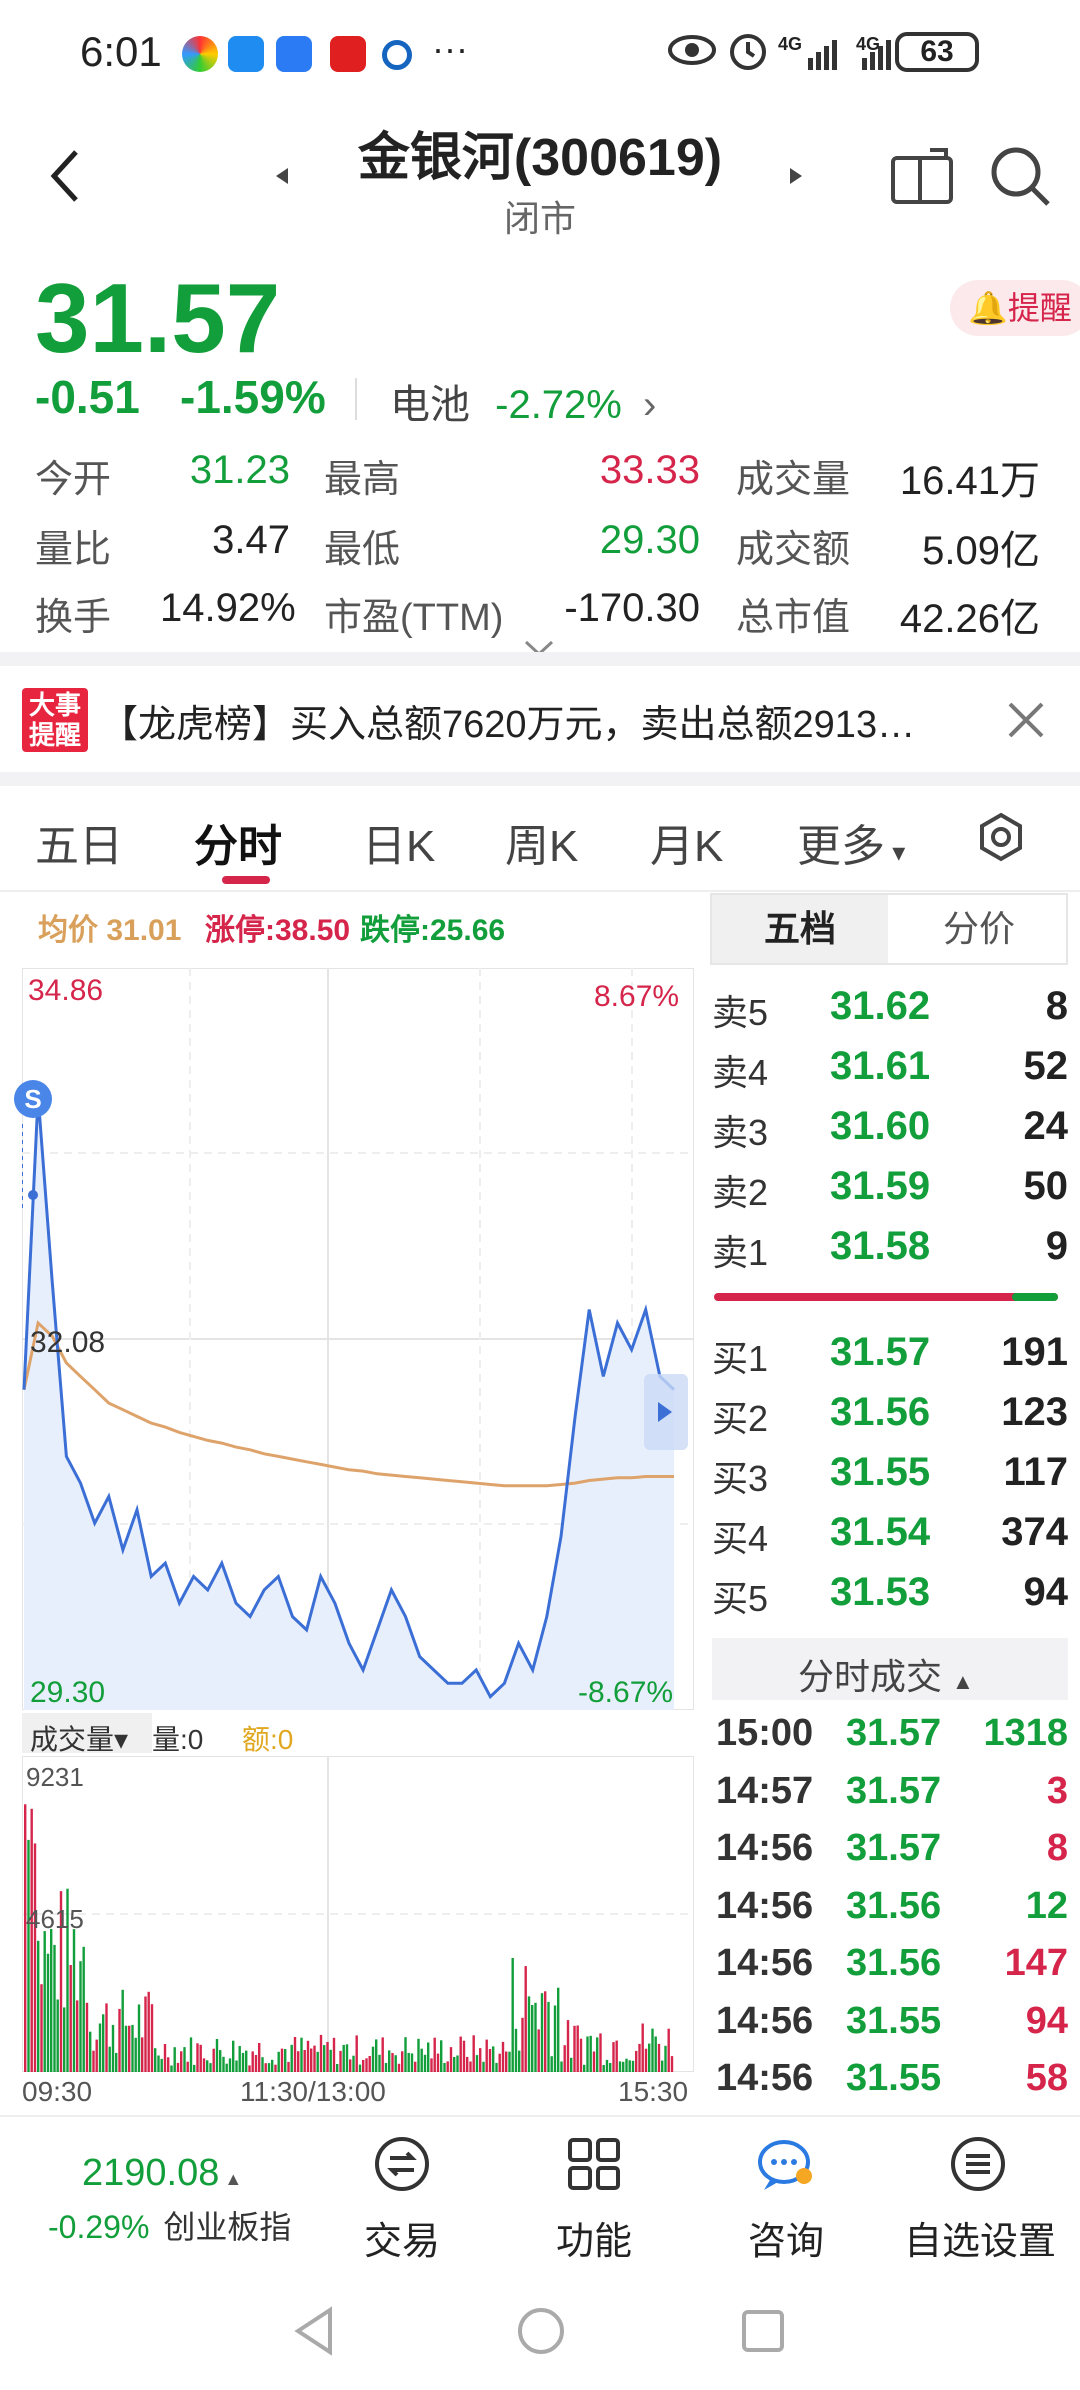 The height and width of the screenshot is (2390, 1080). Describe the element at coordinates (763, 2331) in the screenshot. I see `system-recents-icon` at that location.